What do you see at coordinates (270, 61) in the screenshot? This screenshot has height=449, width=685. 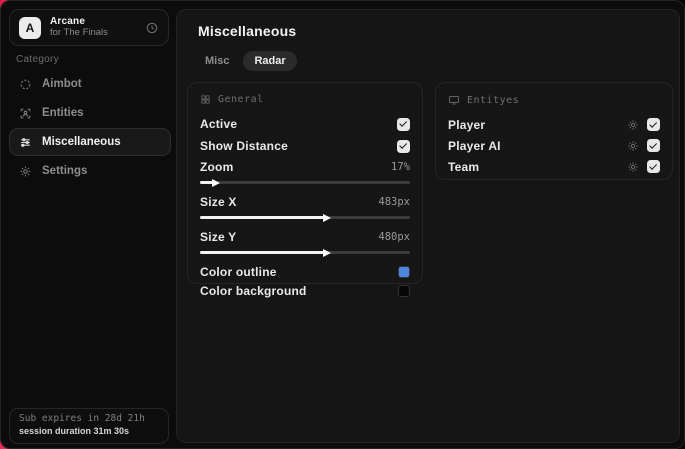 I see `tab-radar: Radar` at bounding box center [270, 61].